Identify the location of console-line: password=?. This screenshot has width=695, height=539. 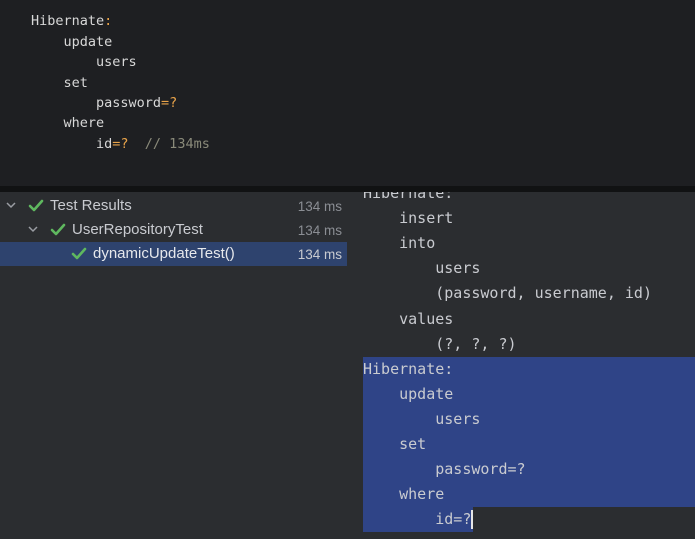
(444, 469).